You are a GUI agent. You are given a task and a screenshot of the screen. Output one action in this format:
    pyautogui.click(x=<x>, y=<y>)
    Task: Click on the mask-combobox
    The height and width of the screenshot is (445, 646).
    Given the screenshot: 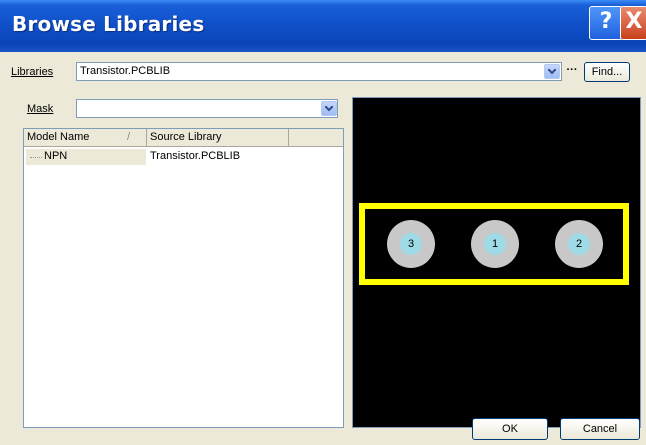 What is the action you would take?
    pyautogui.click(x=207, y=108)
    